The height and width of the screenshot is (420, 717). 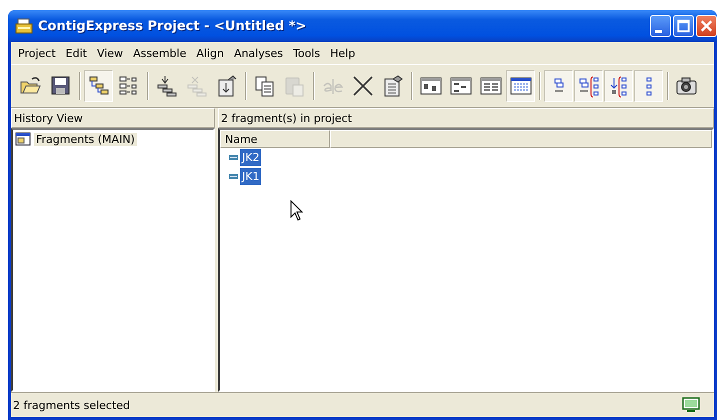 I want to click on menu-item: Tools, so click(x=307, y=53).